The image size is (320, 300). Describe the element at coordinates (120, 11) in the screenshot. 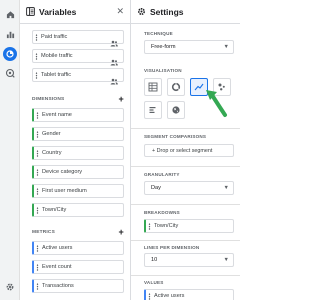

I see `close-icon: ✕` at that location.